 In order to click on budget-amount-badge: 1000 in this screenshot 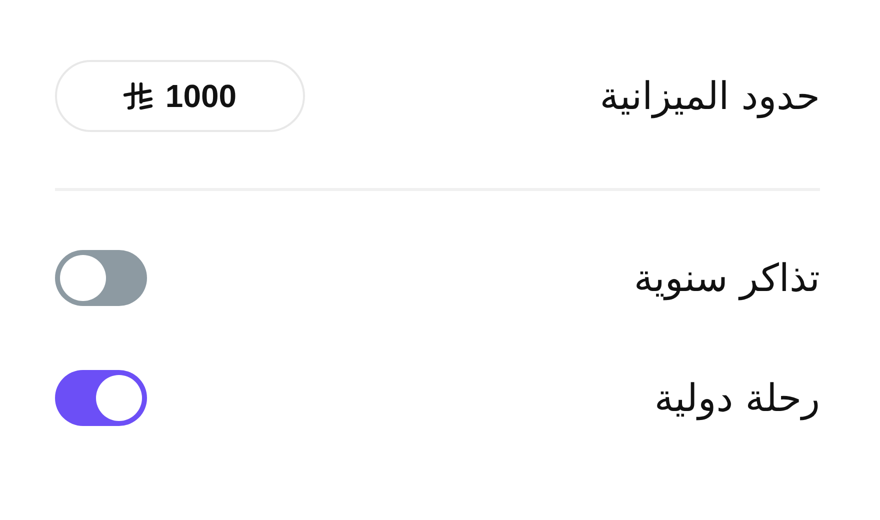, I will do `click(180, 96)`.